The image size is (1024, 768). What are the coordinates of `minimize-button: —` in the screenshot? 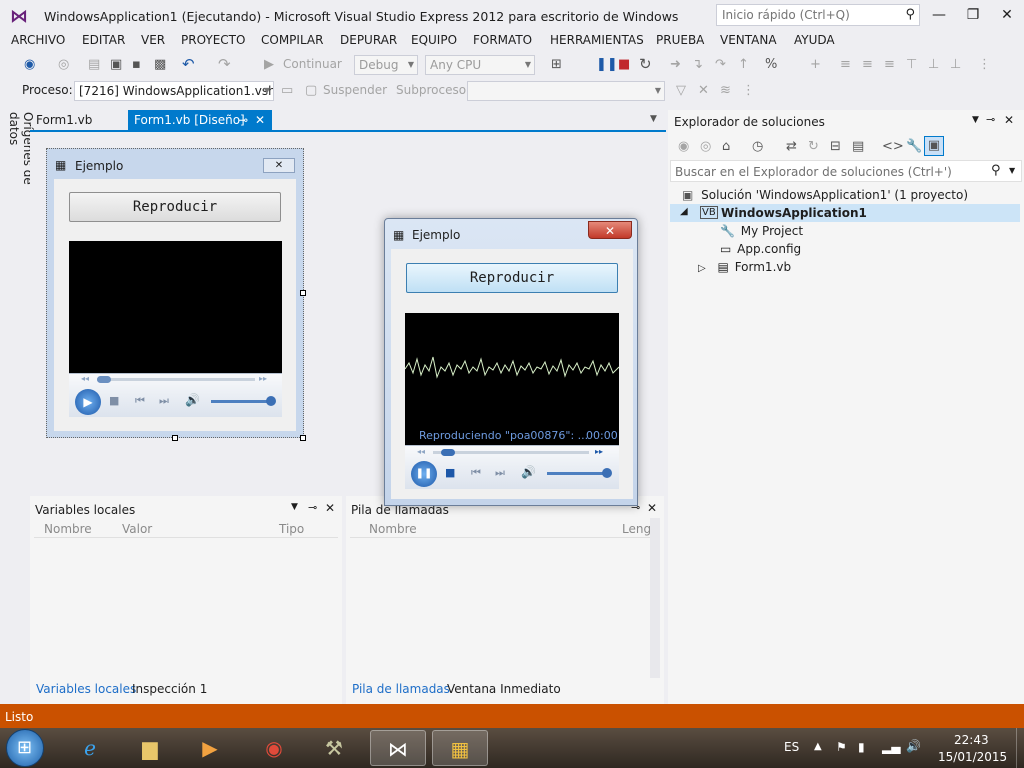 It's located at (939, 15).